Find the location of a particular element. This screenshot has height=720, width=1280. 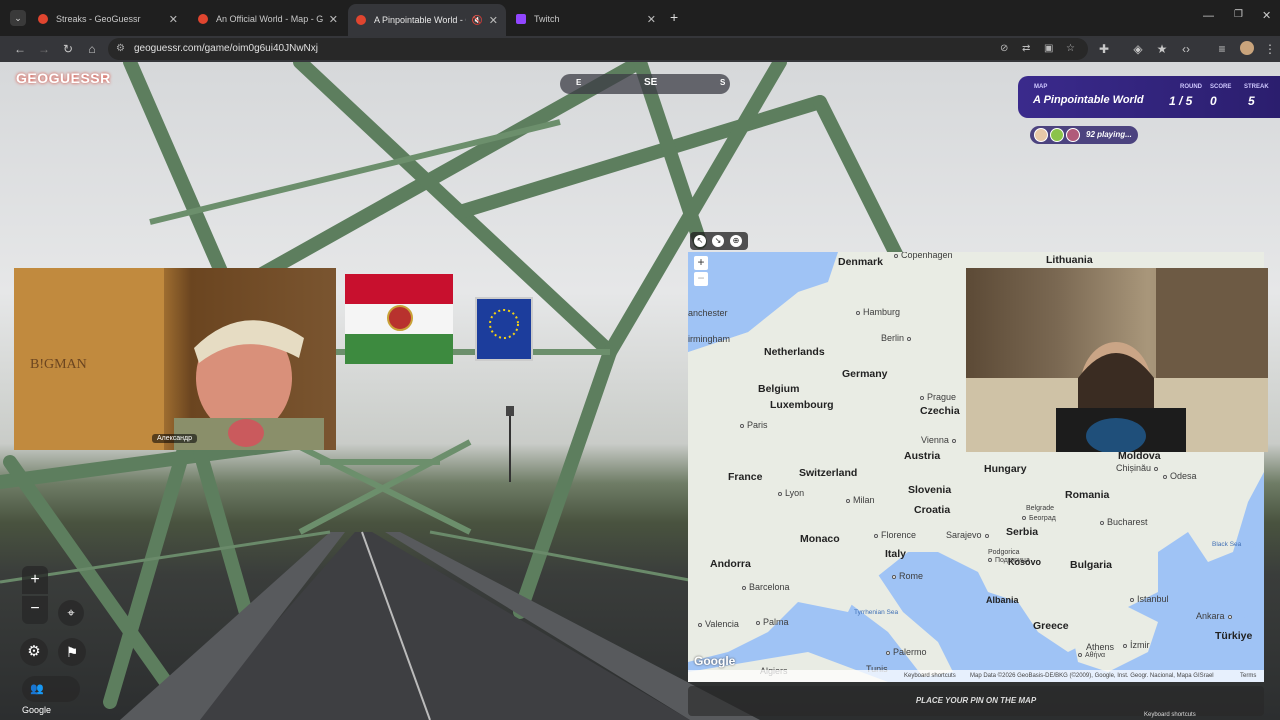

profile-avatar is located at coordinates (1247, 48).